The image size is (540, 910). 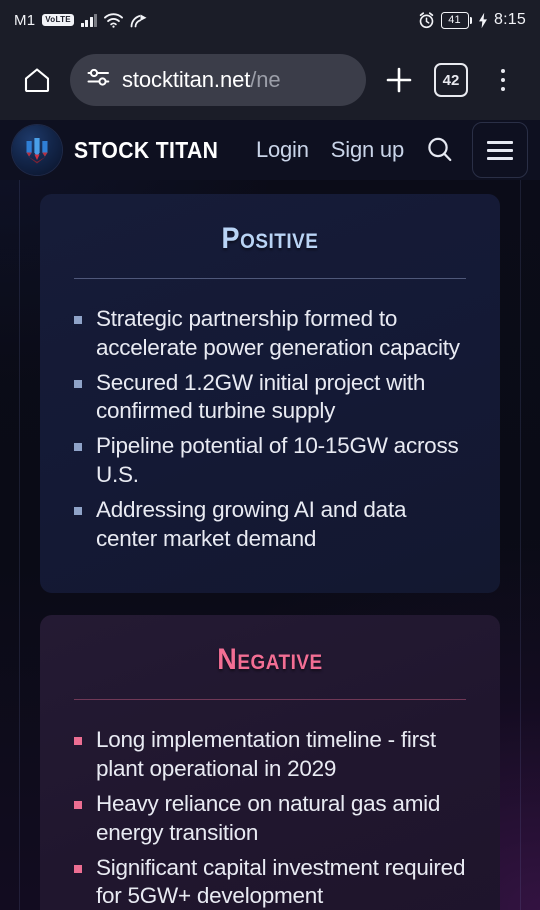 I want to click on signal-bars-icon, so click(x=89, y=20).